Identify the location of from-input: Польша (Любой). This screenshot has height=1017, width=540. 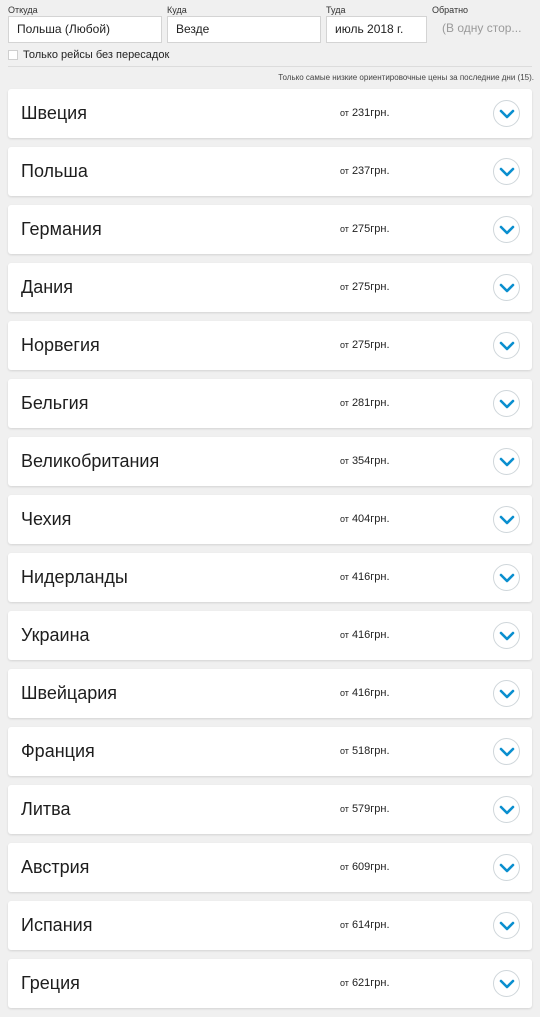
(85, 29).